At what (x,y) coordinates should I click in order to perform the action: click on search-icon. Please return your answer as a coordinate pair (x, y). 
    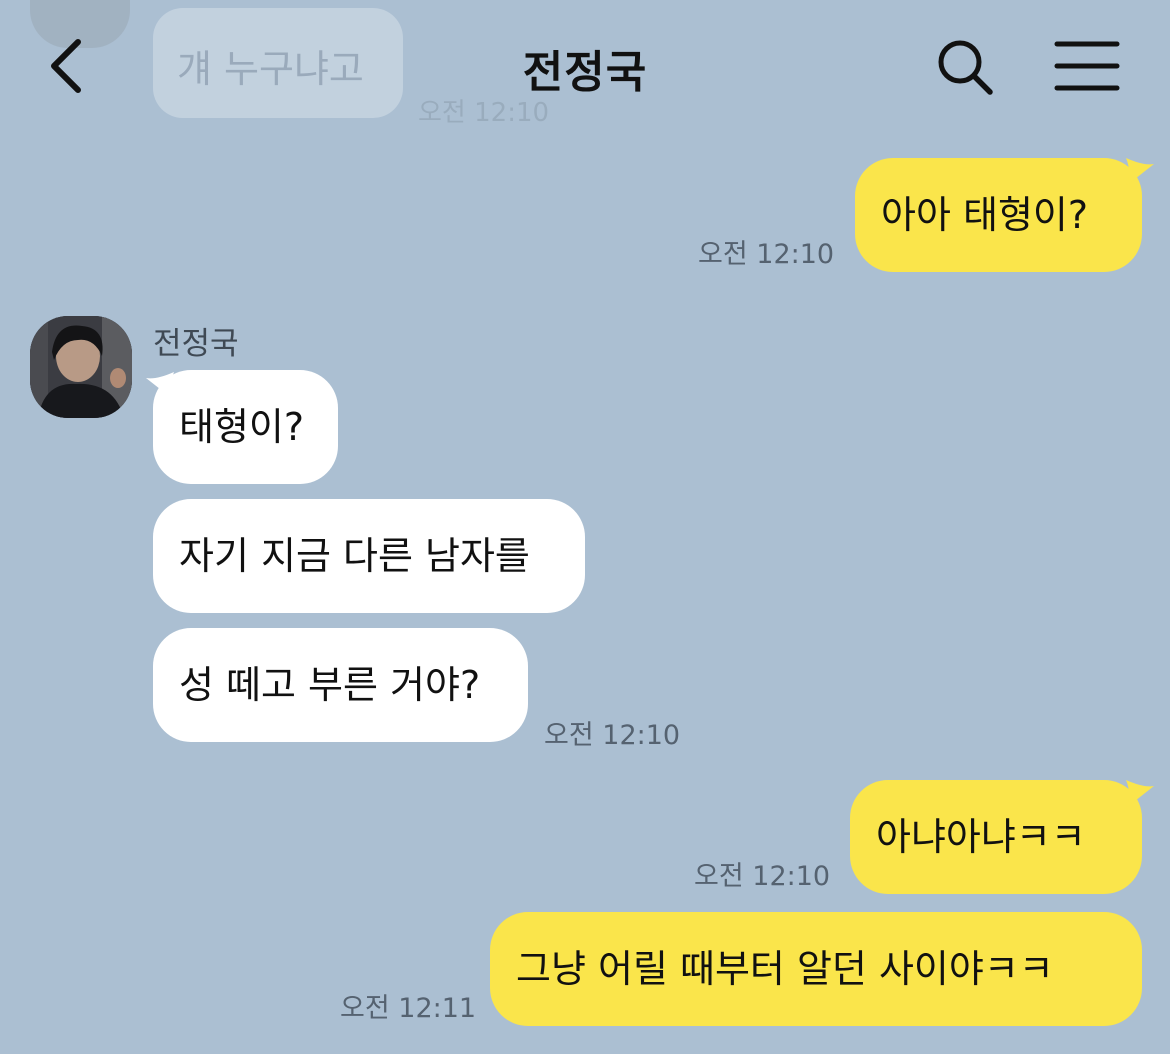
    Looking at the image, I should click on (965, 67).